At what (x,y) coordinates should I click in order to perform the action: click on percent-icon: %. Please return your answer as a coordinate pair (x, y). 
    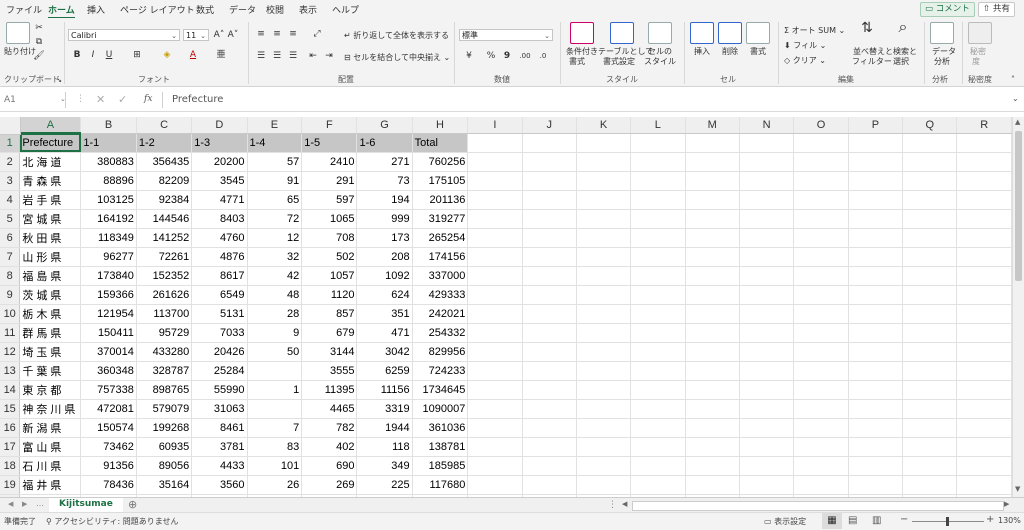
    Looking at the image, I should click on (491, 56).